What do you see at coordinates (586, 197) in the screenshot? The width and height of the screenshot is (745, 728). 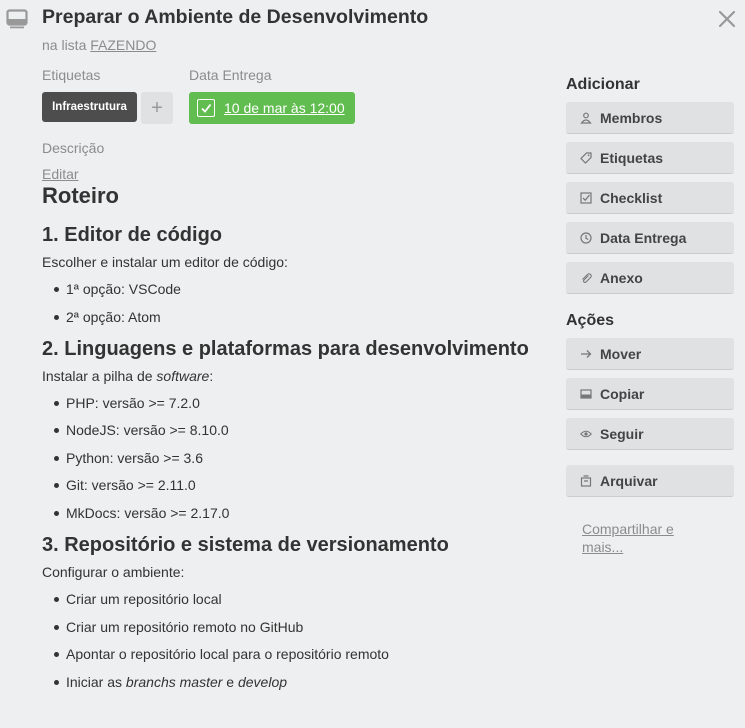 I see `checkbox-icon` at bounding box center [586, 197].